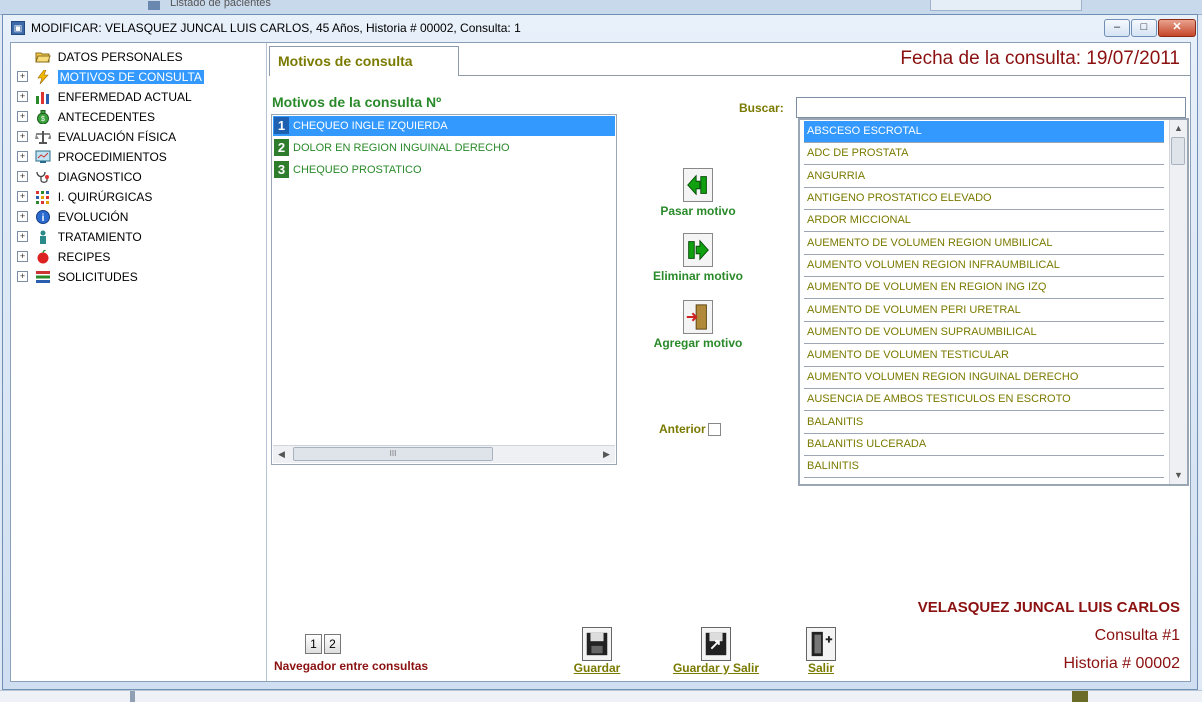 This screenshot has height=702, width=1202. What do you see at coordinates (97, 276) in the screenshot?
I see `tree-item-label: SOLICITUDES` at bounding box center [97, 276].